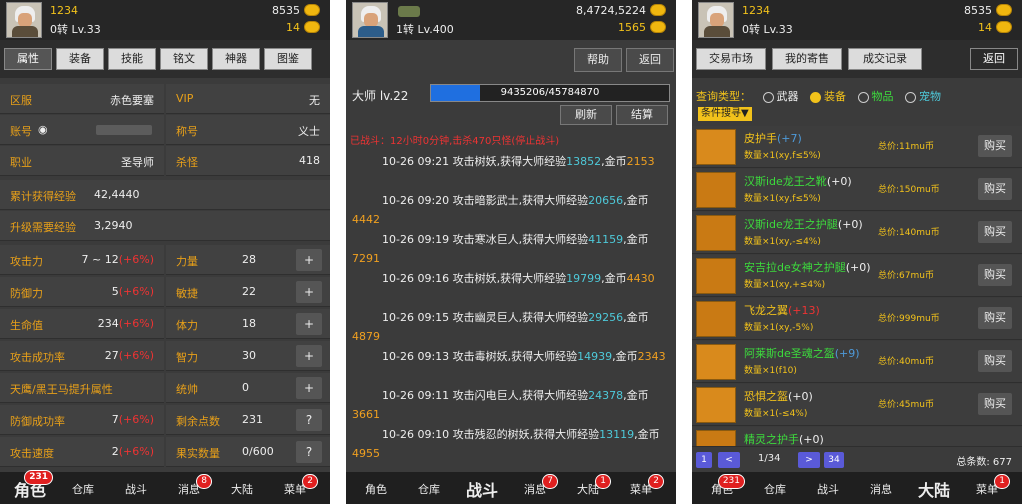 This screenshot has width=1022, height=504. Describe the element at coordinates (835, 96) in the screenshot. I see `type-equipment: 装备` at that location.